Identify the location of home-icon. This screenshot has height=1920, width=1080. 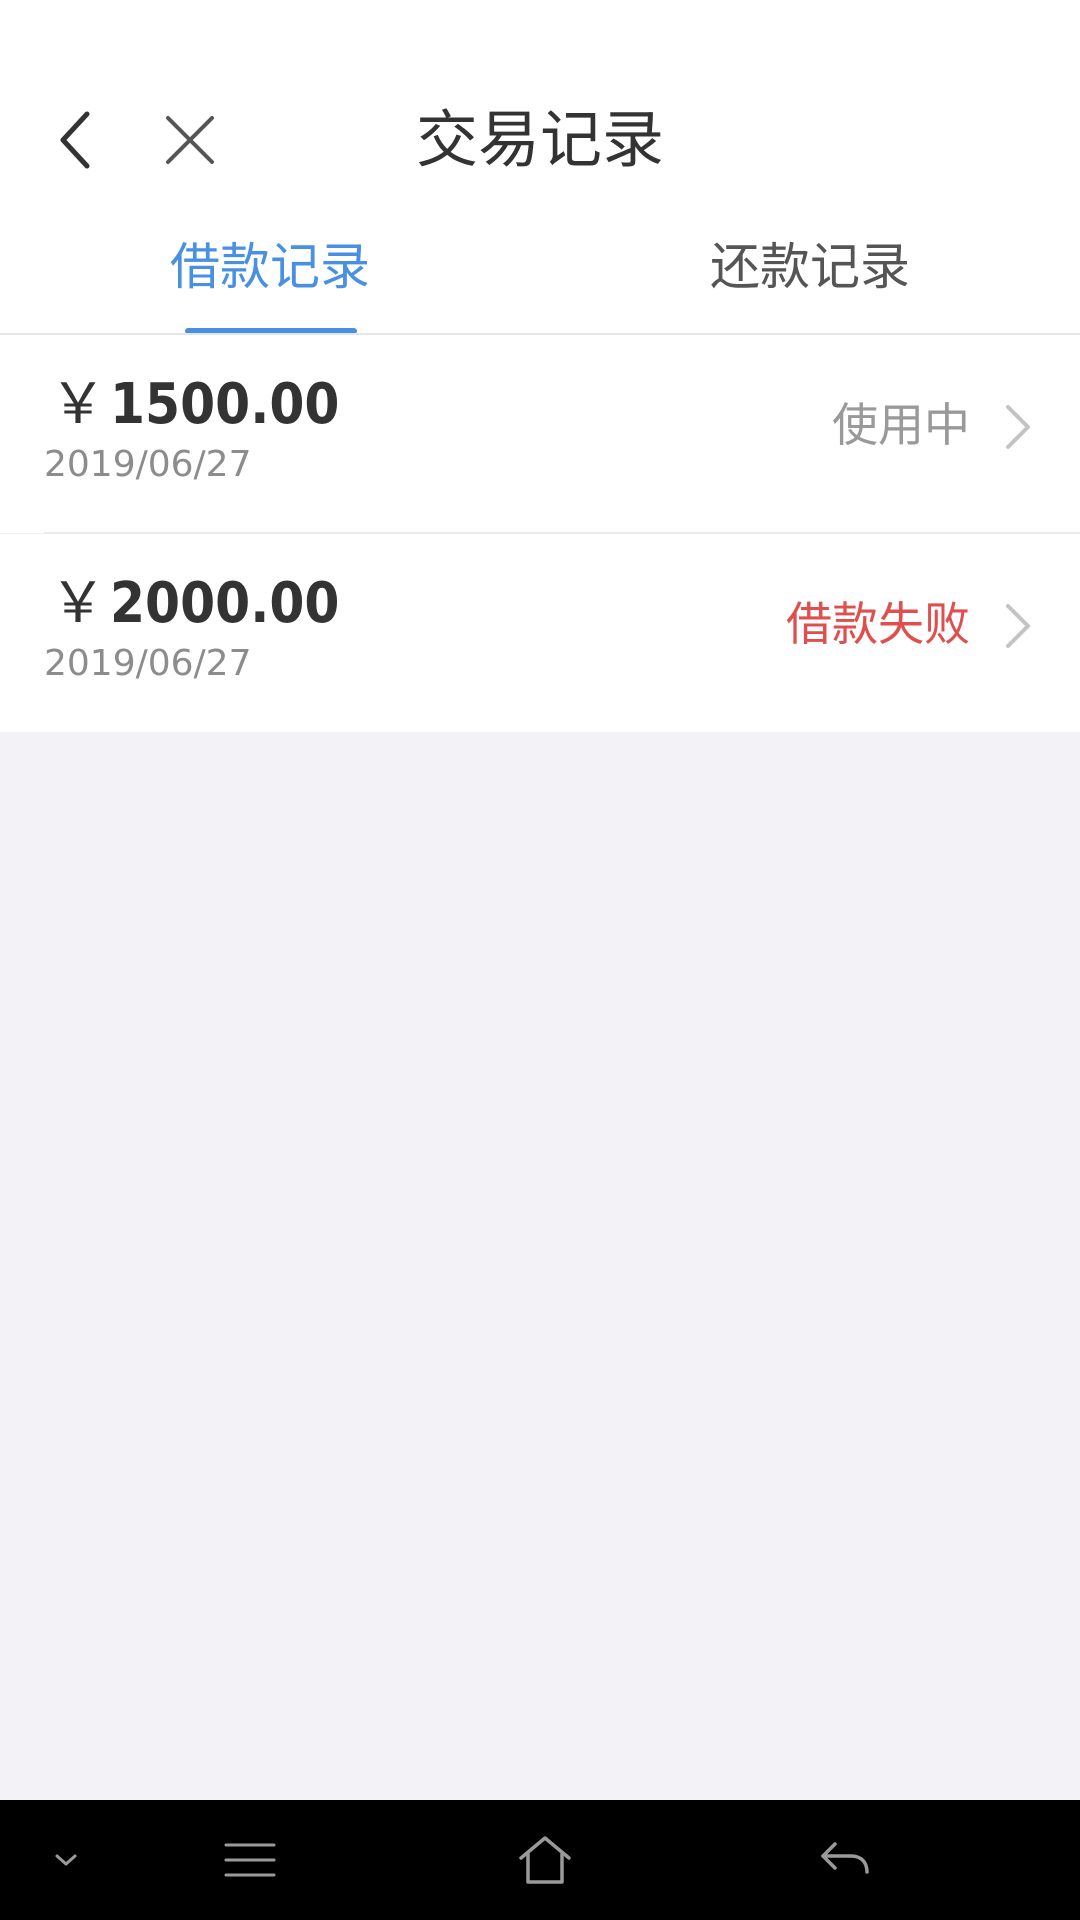
(545, 1860).